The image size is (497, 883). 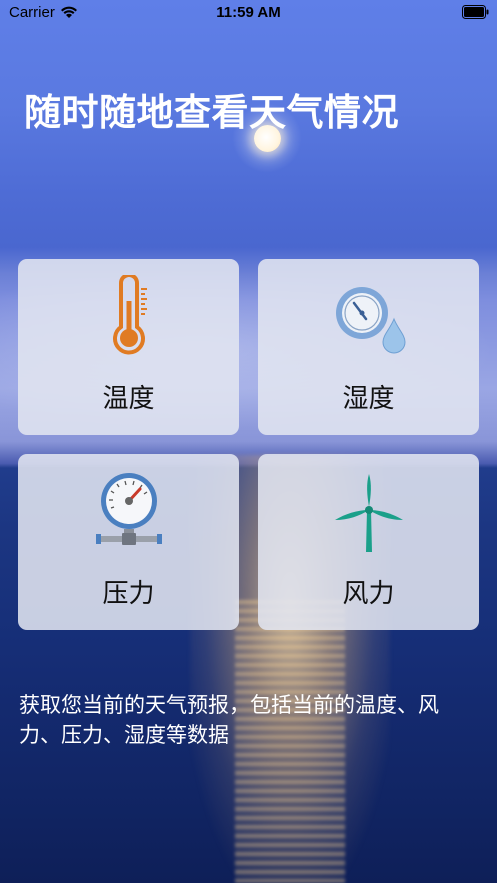 I want to click on humidity-label: 湿度, so click(x=368, y=399).